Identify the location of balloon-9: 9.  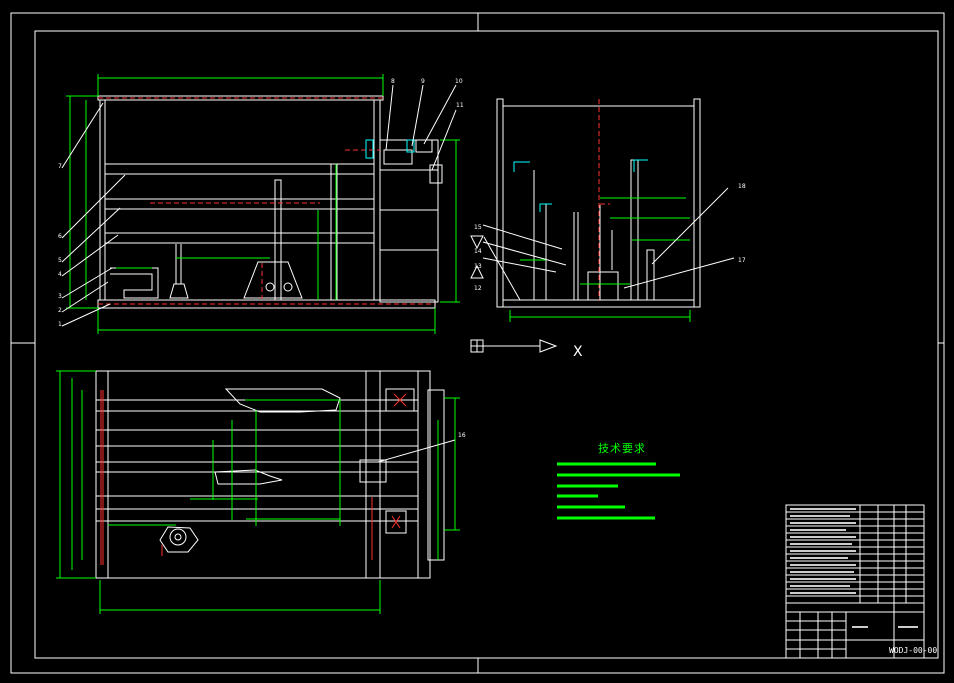
(423, 81).